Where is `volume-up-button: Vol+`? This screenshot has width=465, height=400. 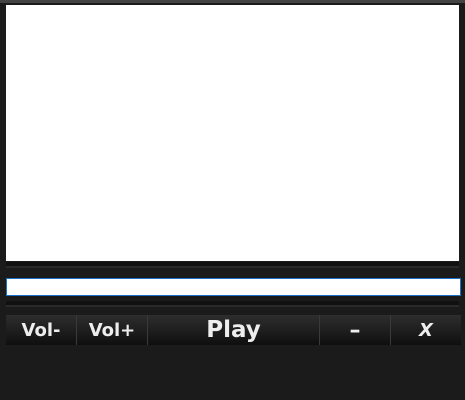 volume-up-button: Vol+ is located at coordinates (112, 330).